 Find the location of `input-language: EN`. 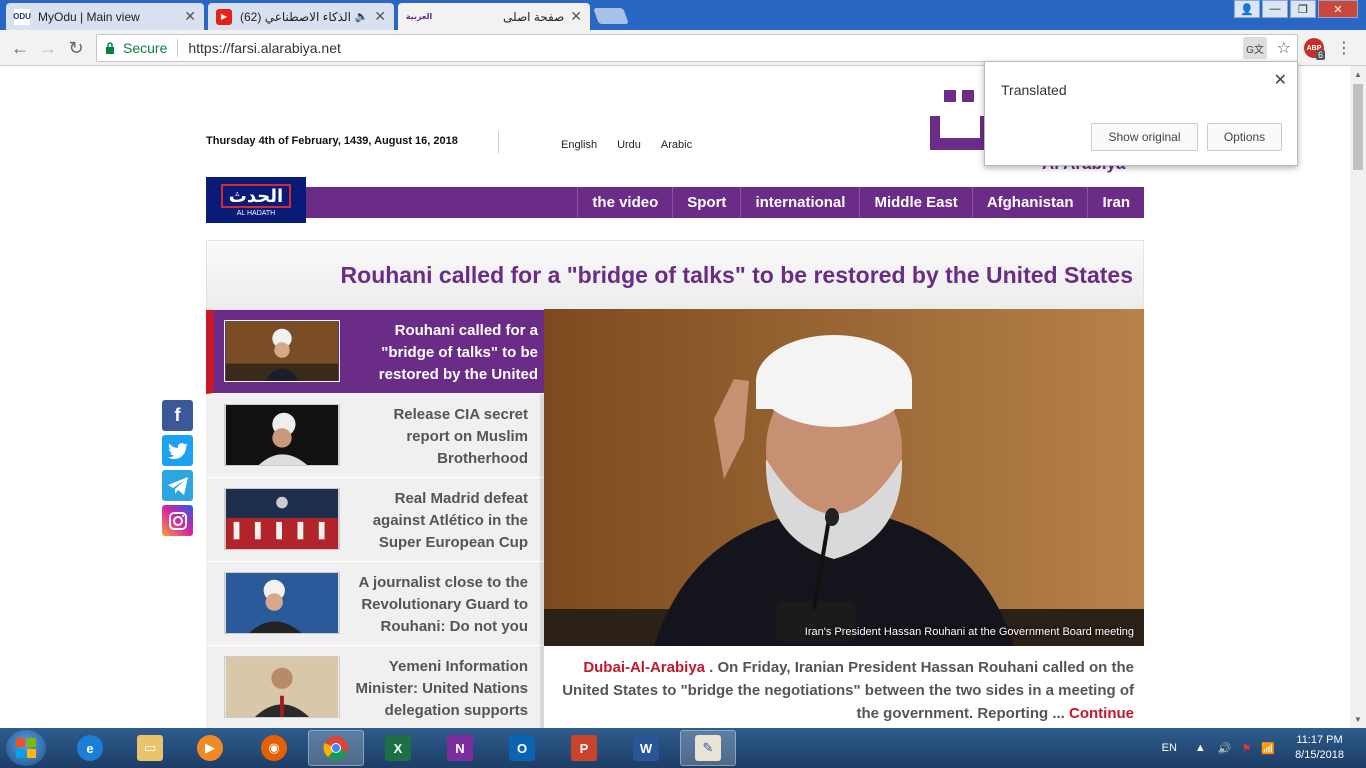

input-language: EN is located at coordinates (1169, 748).